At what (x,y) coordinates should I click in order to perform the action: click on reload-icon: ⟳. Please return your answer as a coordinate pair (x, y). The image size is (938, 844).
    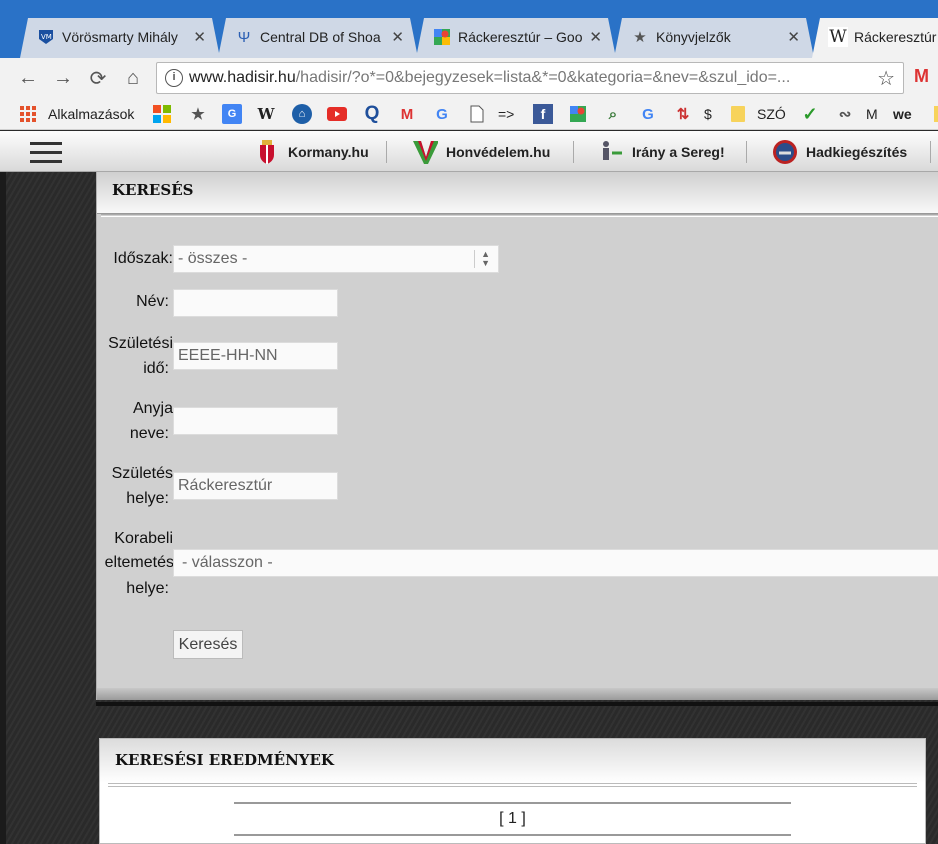
    Looking at the image, I should click on (98, 78).